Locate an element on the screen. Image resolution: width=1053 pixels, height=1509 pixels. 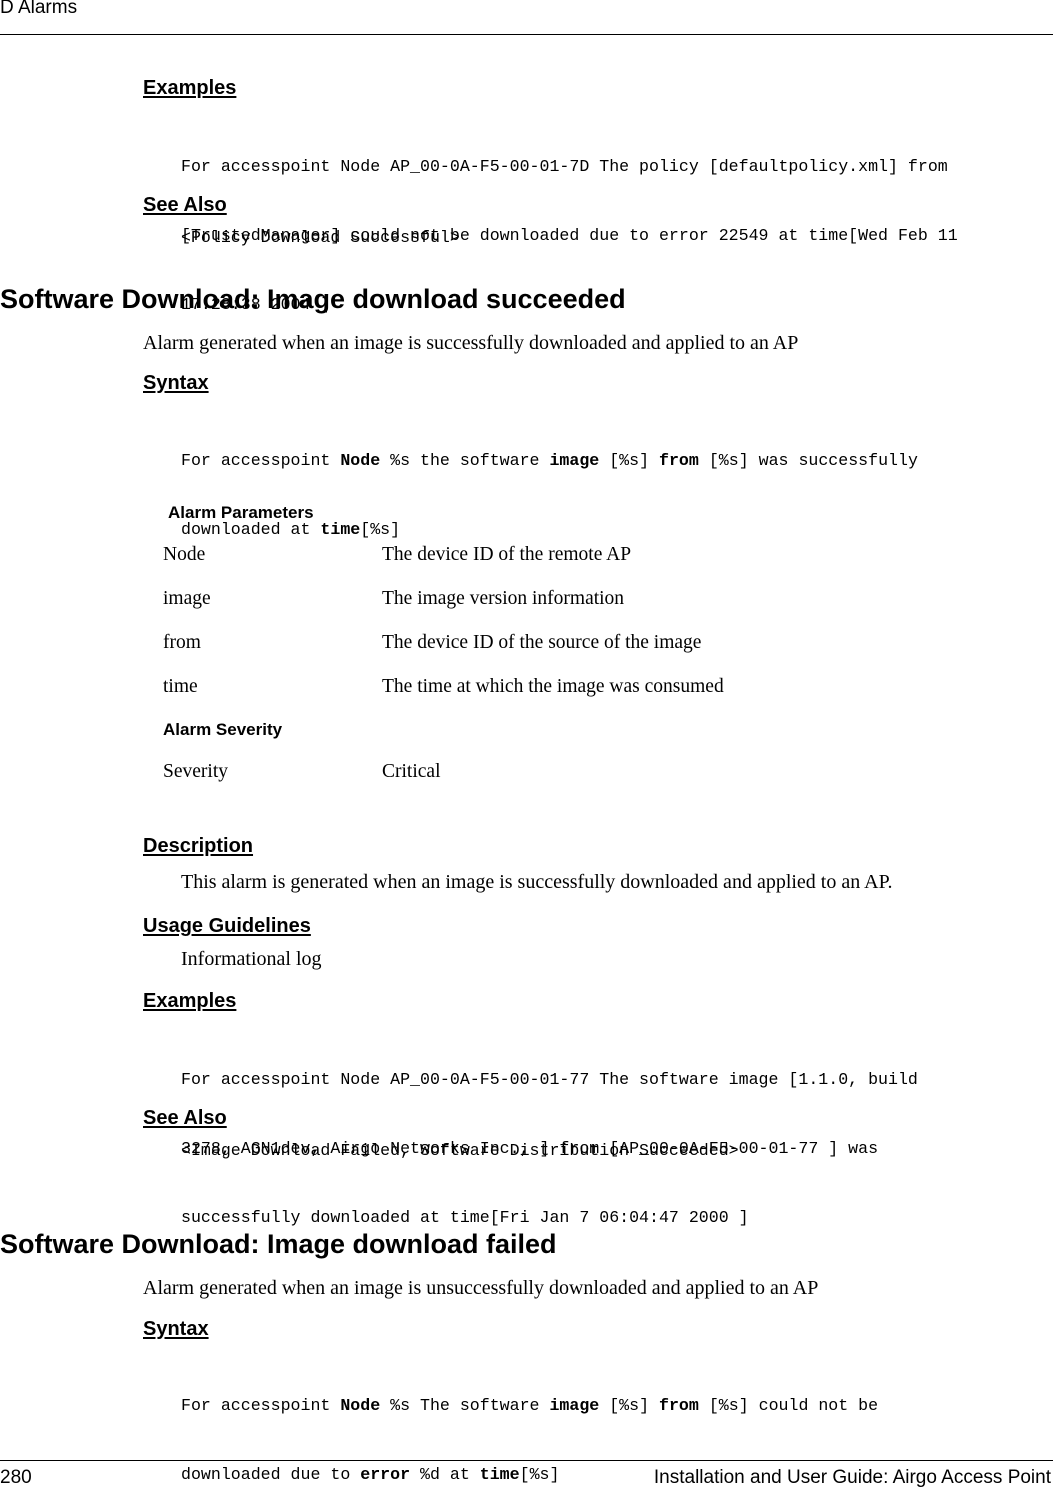
param-name-node: Node is located at coordinates (184, 554).